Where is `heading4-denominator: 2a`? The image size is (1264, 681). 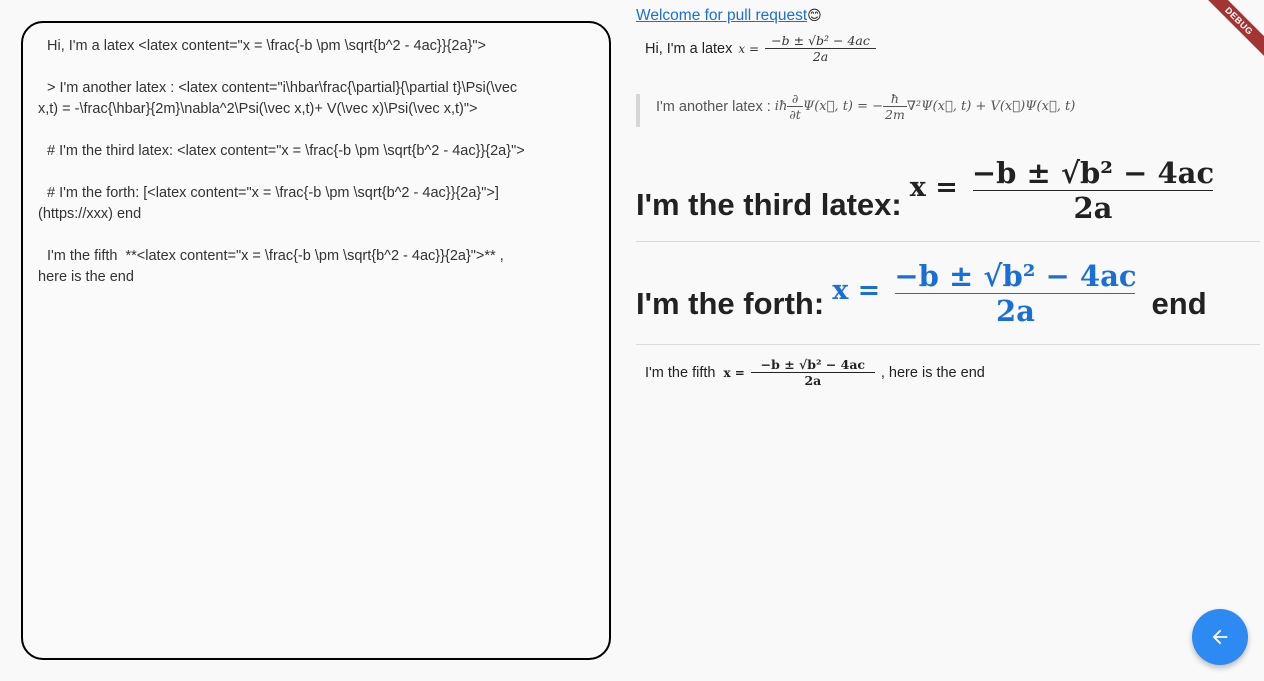 heading4-denominator: 2a is located at coordinates (1015, 310).